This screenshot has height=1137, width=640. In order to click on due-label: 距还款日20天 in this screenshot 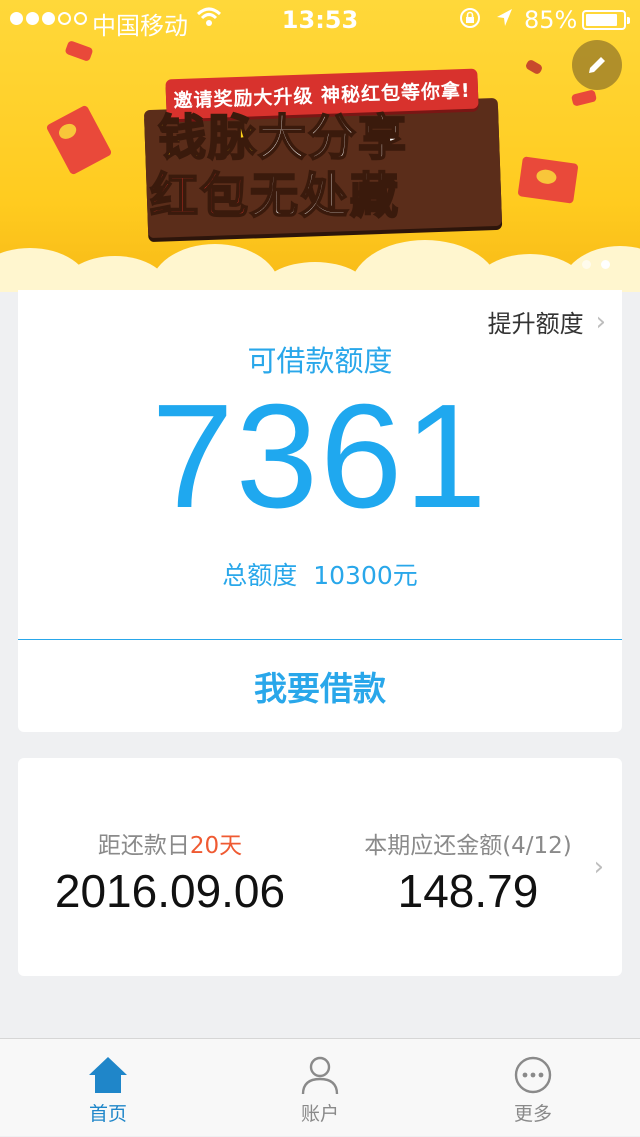, I will do `click(170, 843)`.